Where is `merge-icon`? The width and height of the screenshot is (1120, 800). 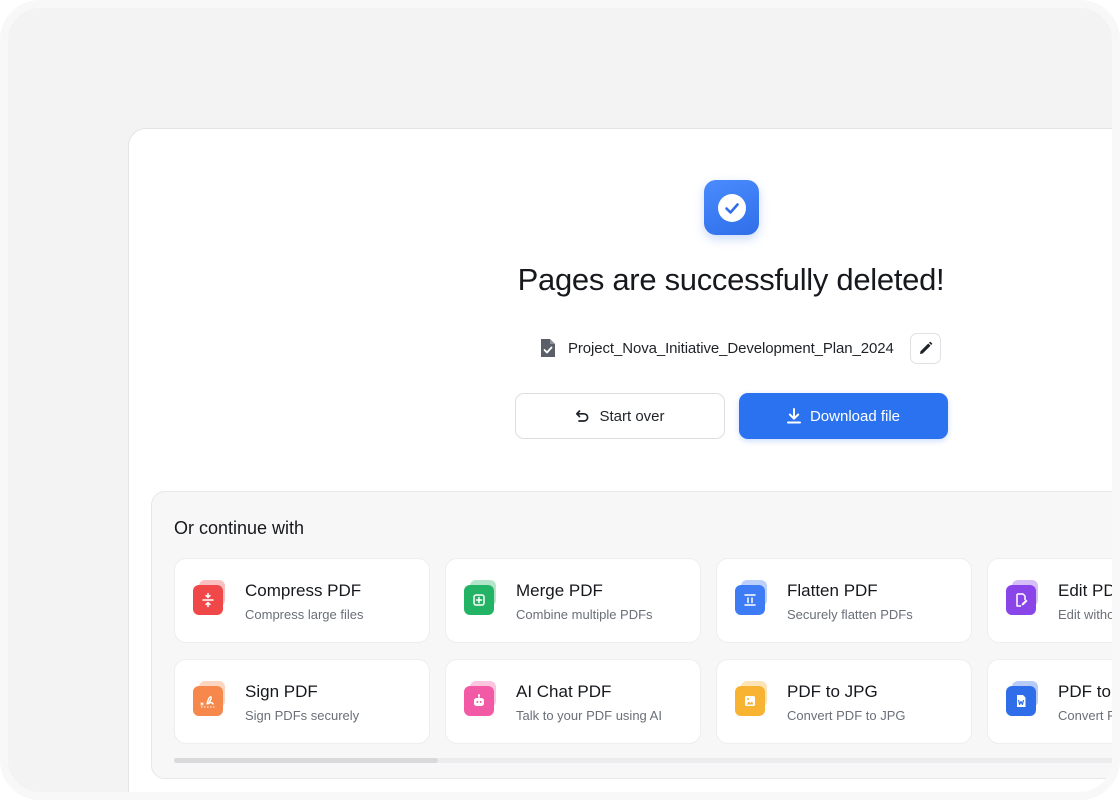 merge-icon is located at coordinates (481, 598).